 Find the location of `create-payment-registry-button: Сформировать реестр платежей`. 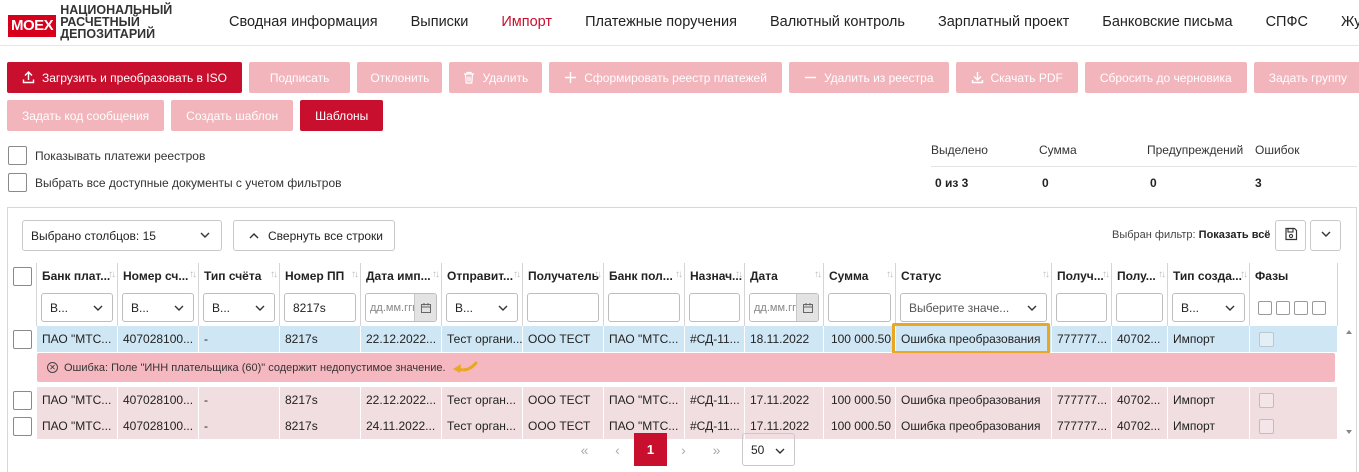

create-payment-registry-button: Сформировать реестр платежей is located at coordinates (665, 77).